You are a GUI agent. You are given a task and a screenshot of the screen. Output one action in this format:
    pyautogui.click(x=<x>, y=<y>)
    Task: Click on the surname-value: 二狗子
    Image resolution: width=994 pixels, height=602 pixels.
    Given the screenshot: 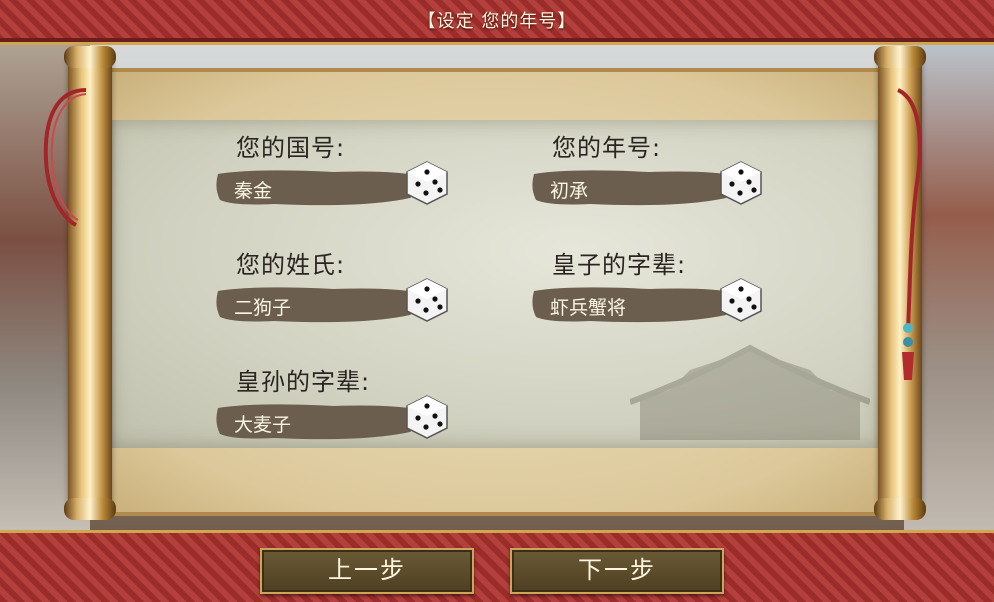 What is the action you would take?
    pyautogui.click(x=263, y=308)
    